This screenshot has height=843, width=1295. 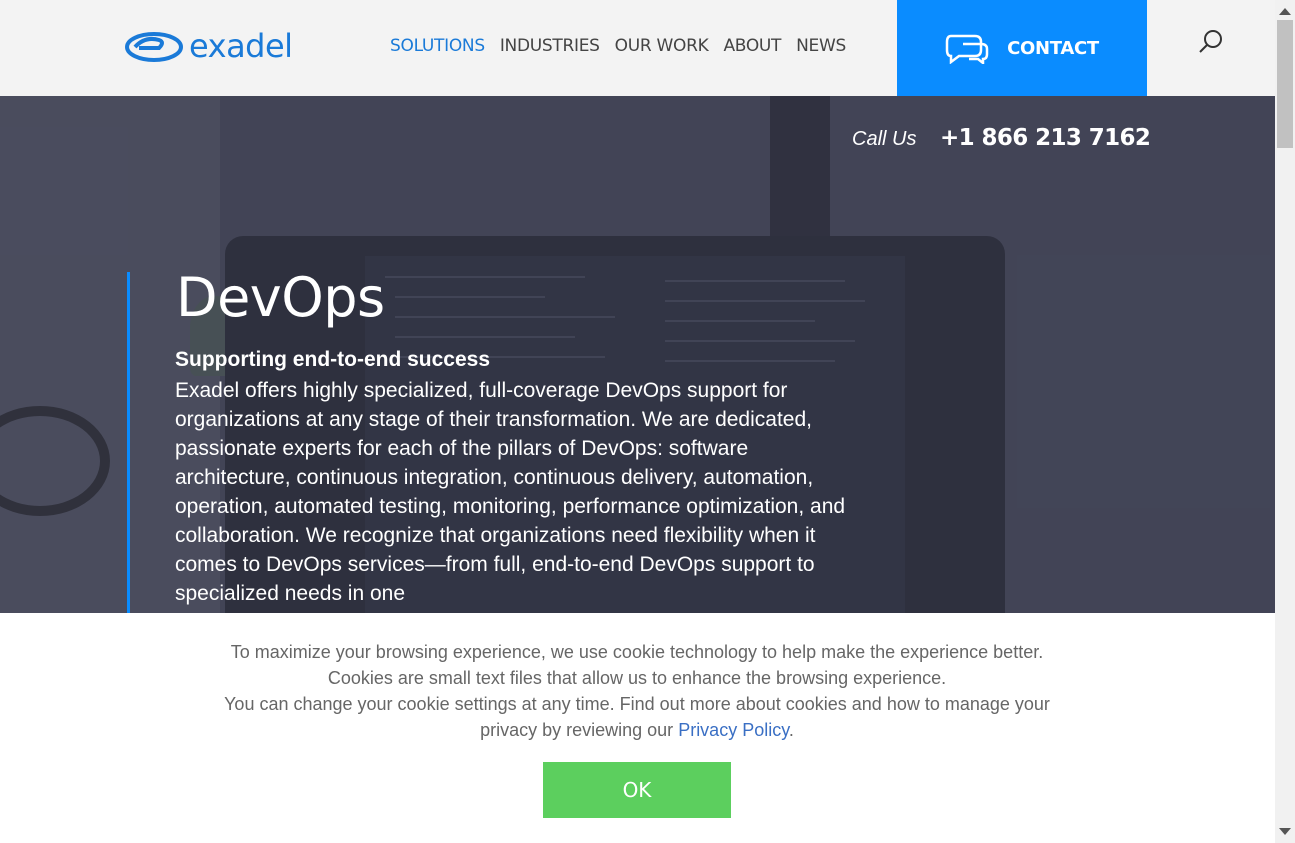 What do you see at coordinates (662, 46) in the screenshot?
I see `nav-item-our-work: OUR WORK` at bounding box center [662, 46].